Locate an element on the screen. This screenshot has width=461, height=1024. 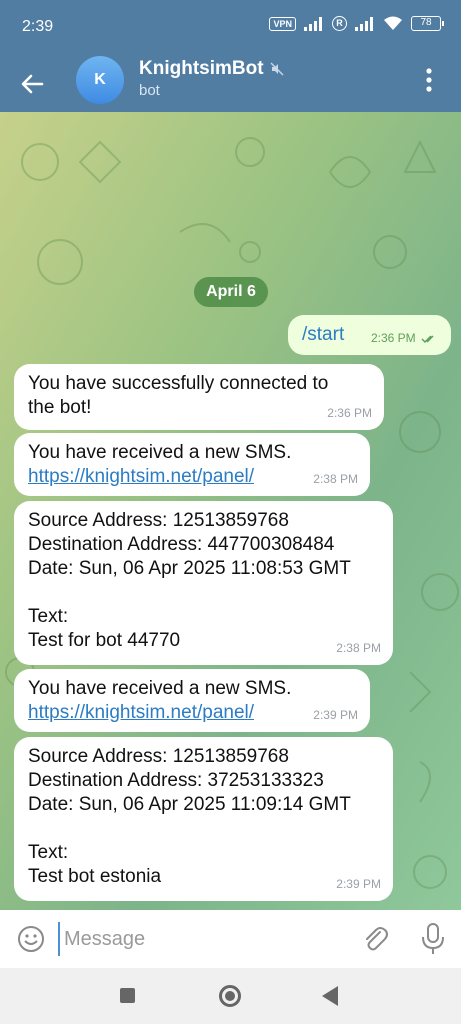
message-text: /start is located at coordinates (323, 334).